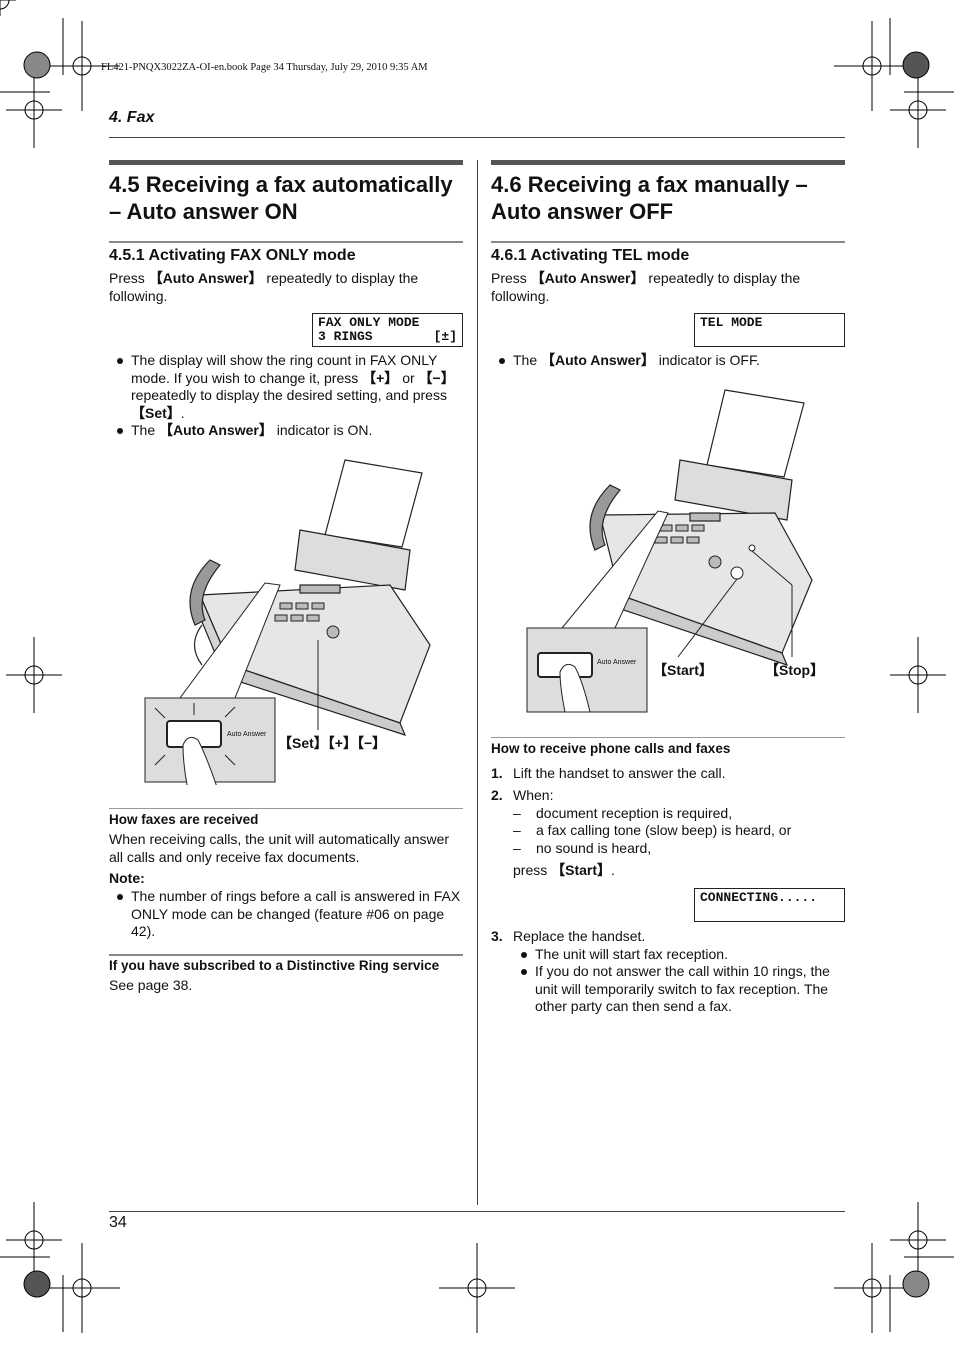 This screenshot has width=954, height=1351. Describe the element at coordinates (369, 322) in the screenshot. I see `lcd-line: FAX ONLY MODE` at that location.